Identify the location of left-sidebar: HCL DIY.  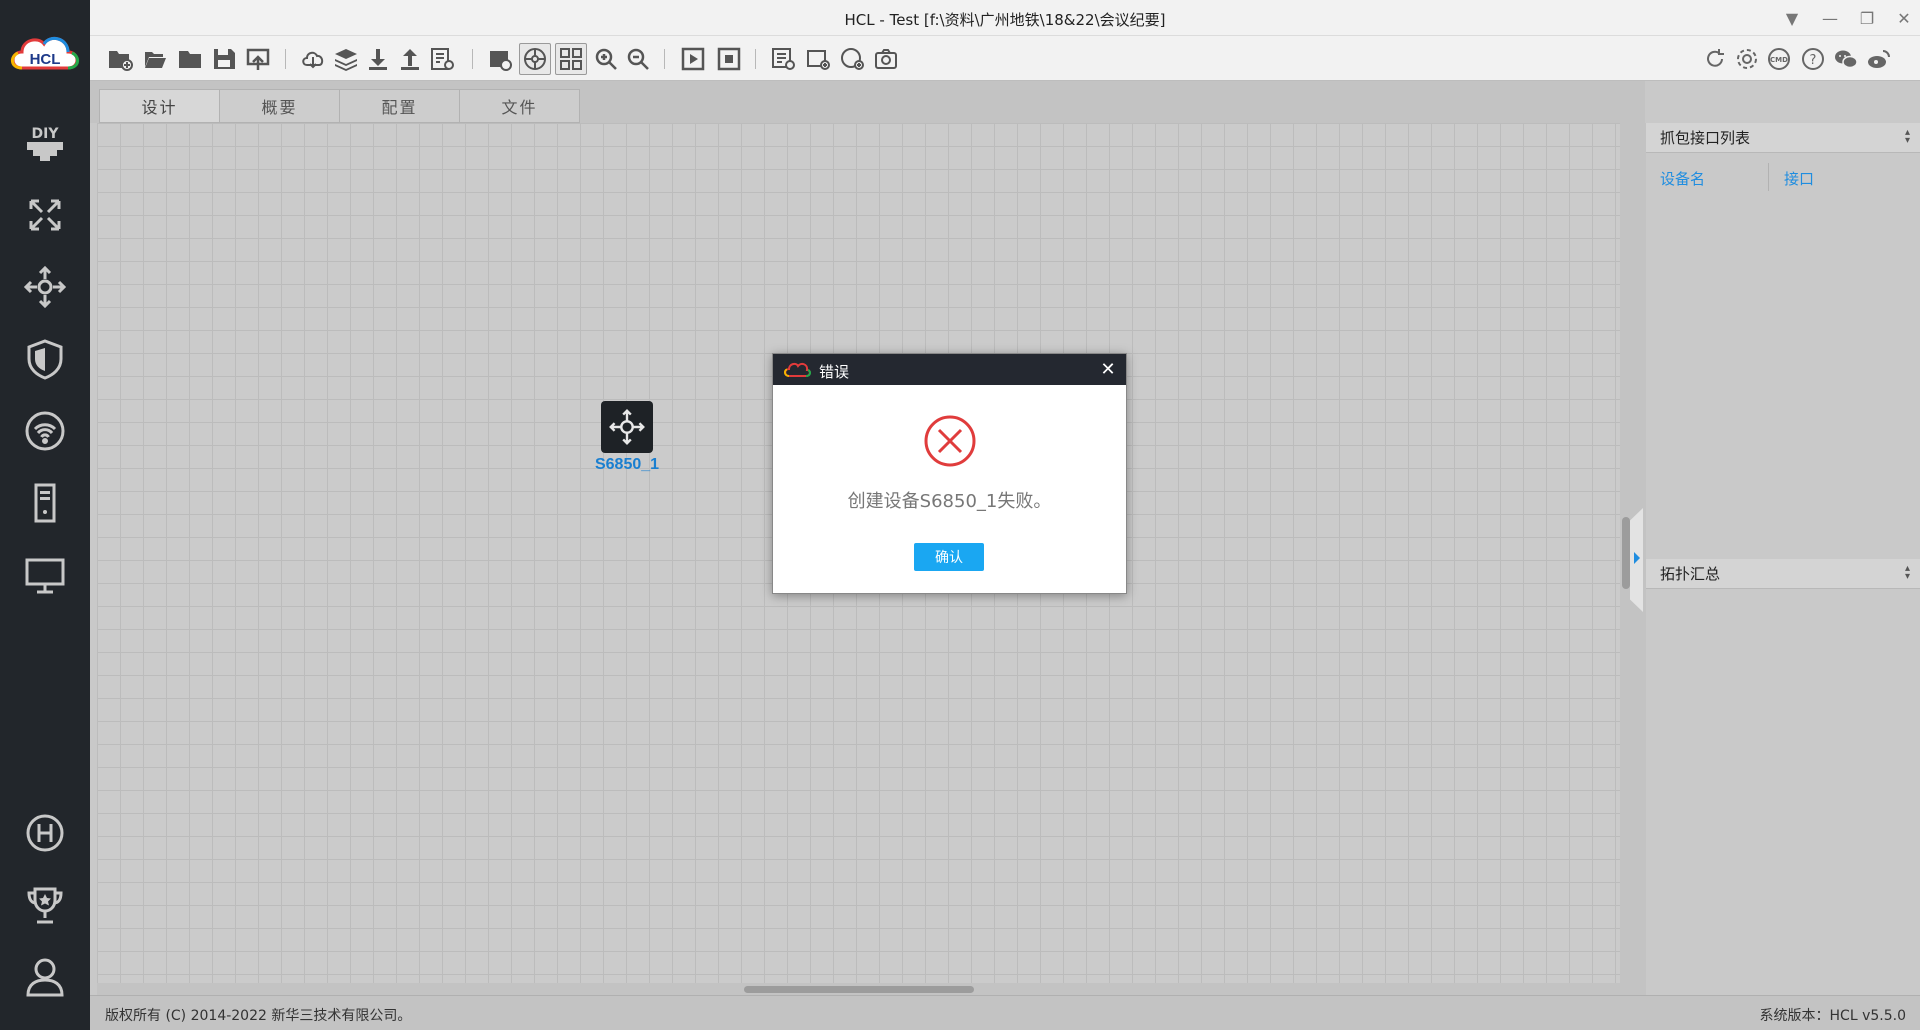
(45, 515).